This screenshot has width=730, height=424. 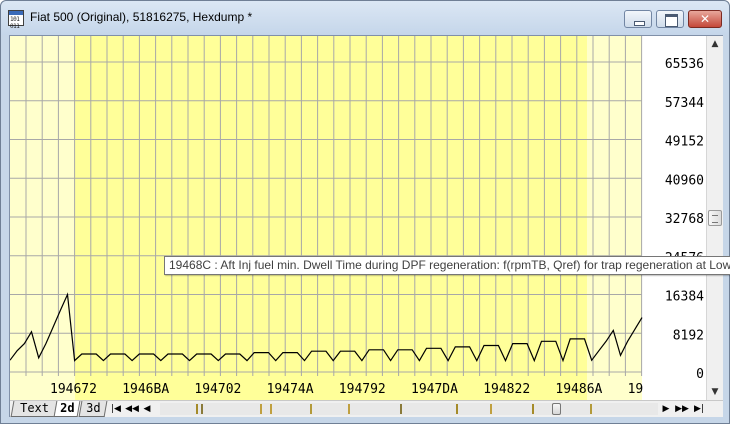 I want to click on vertical-scroll-thumb, so click(x=715, y=218).